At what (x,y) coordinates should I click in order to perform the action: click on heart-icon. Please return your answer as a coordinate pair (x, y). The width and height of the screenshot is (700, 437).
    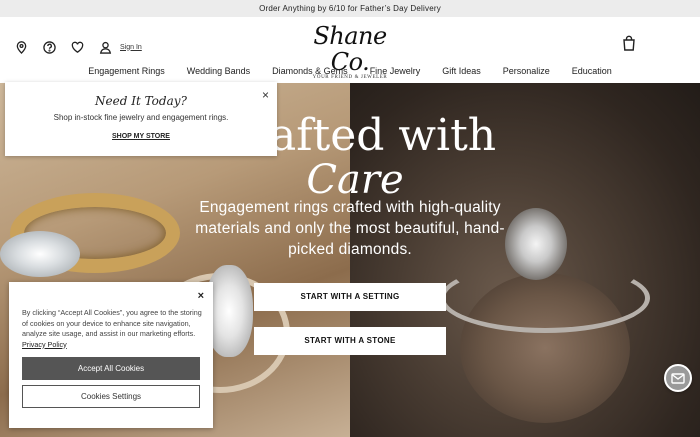
    Looking at the image, I should click on (77, 47).